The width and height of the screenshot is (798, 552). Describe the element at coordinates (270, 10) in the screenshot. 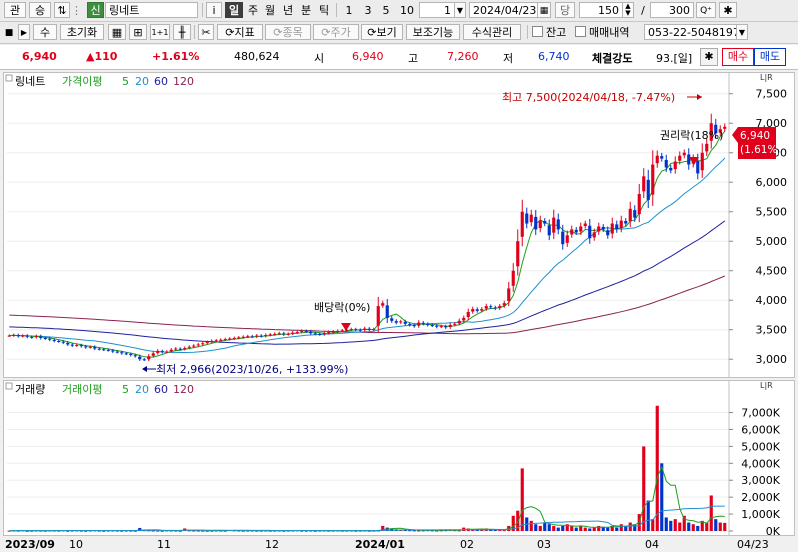

I see `period-month-tab: 월` at that location.